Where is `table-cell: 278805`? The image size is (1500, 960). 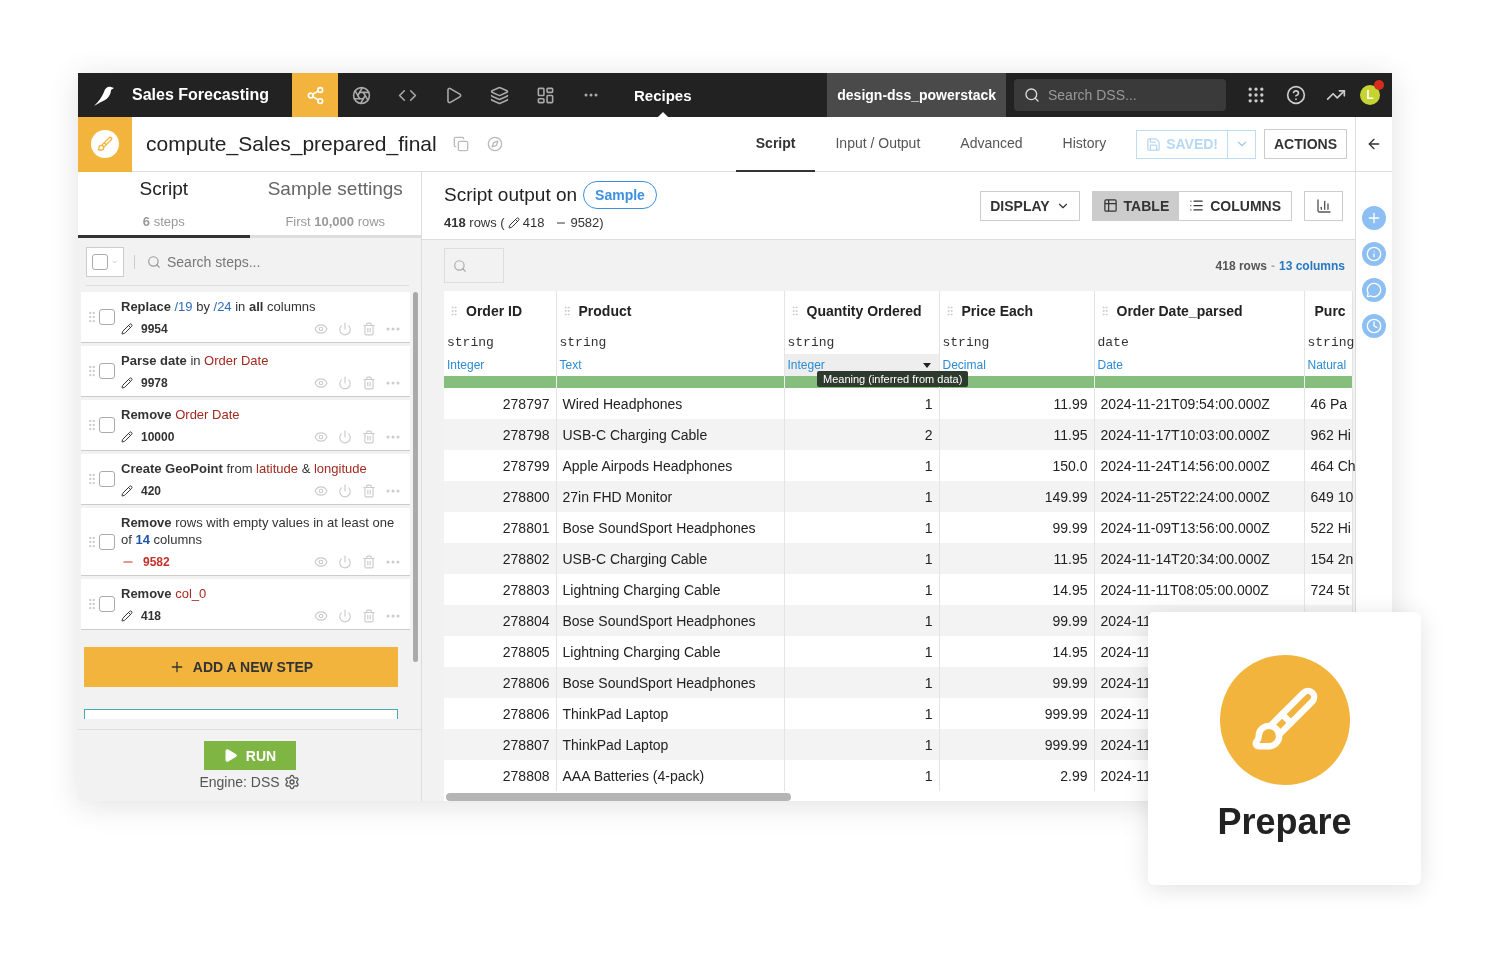
table-cell: 278805 is located at coordinates (500, 651).